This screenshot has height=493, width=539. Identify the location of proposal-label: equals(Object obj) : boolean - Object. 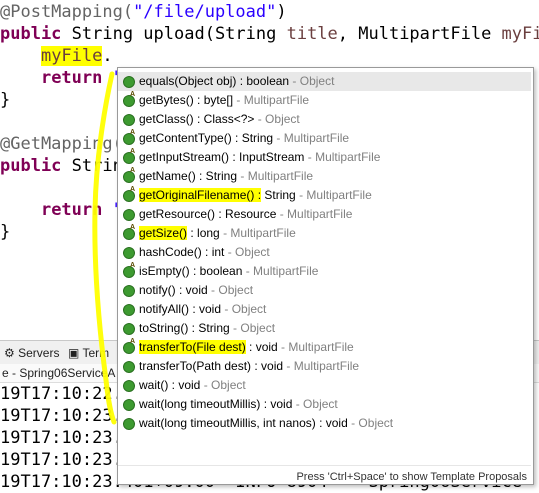
(236, 81).